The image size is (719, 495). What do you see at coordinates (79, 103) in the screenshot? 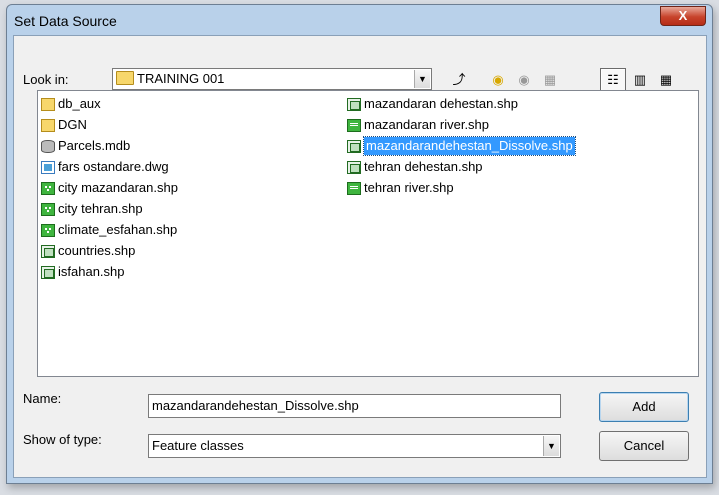
I see `file-name: db_aux` at bounding box center [79, 103].